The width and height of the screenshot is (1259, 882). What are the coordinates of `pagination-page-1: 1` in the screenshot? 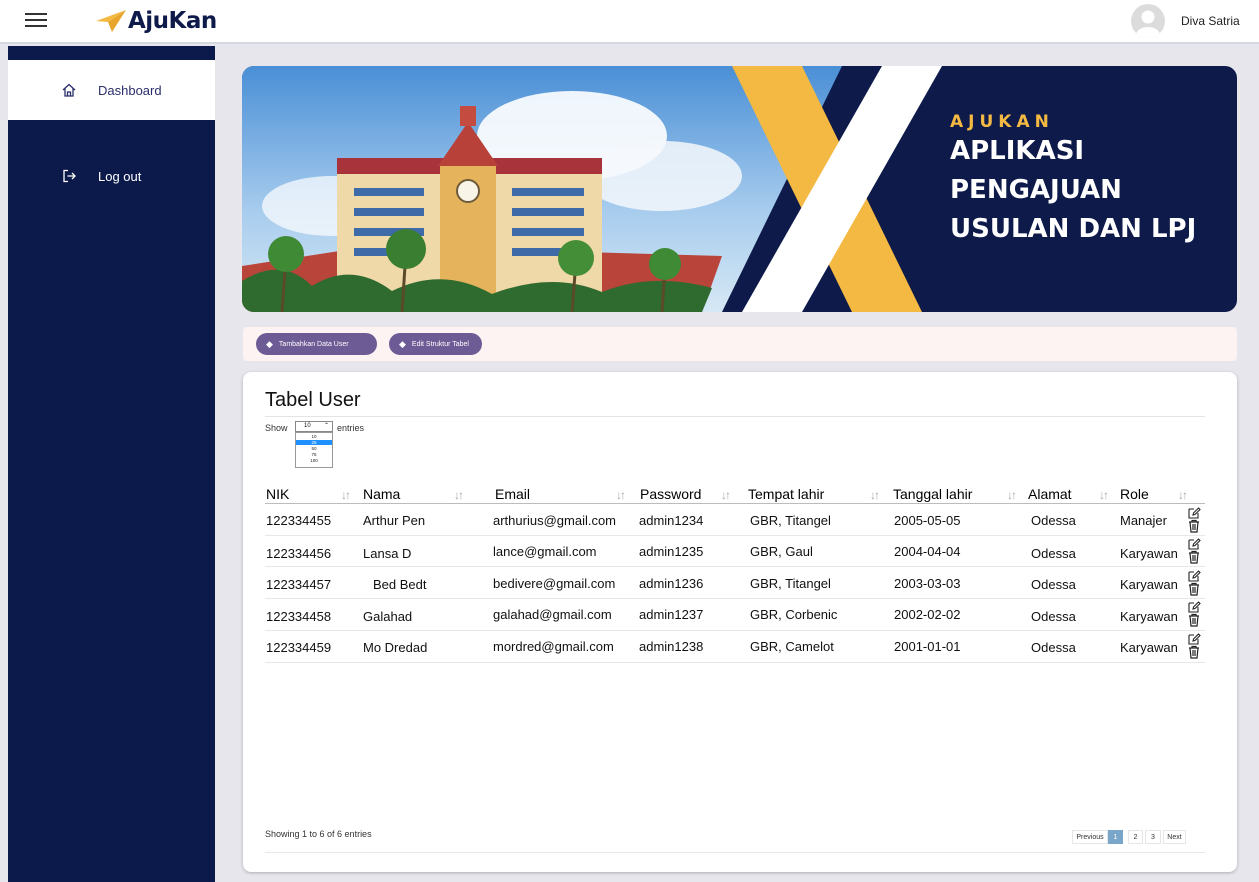 It's located at (1115, 837).